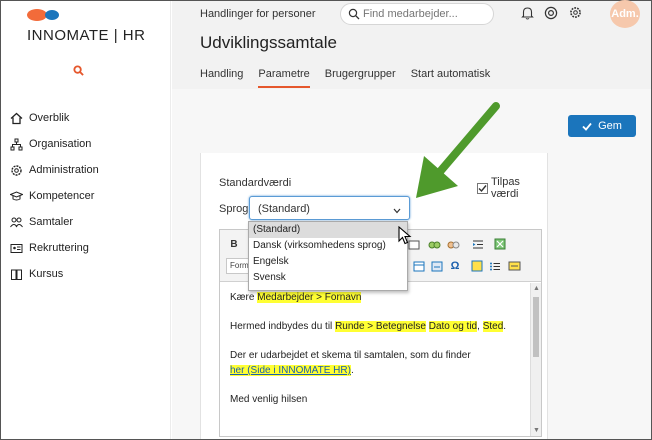 The image size is (652, 440). Describe the element at coordinates (51, 222) in the screenshot. I see `sidebar-item-label: Samtaler` at that location.